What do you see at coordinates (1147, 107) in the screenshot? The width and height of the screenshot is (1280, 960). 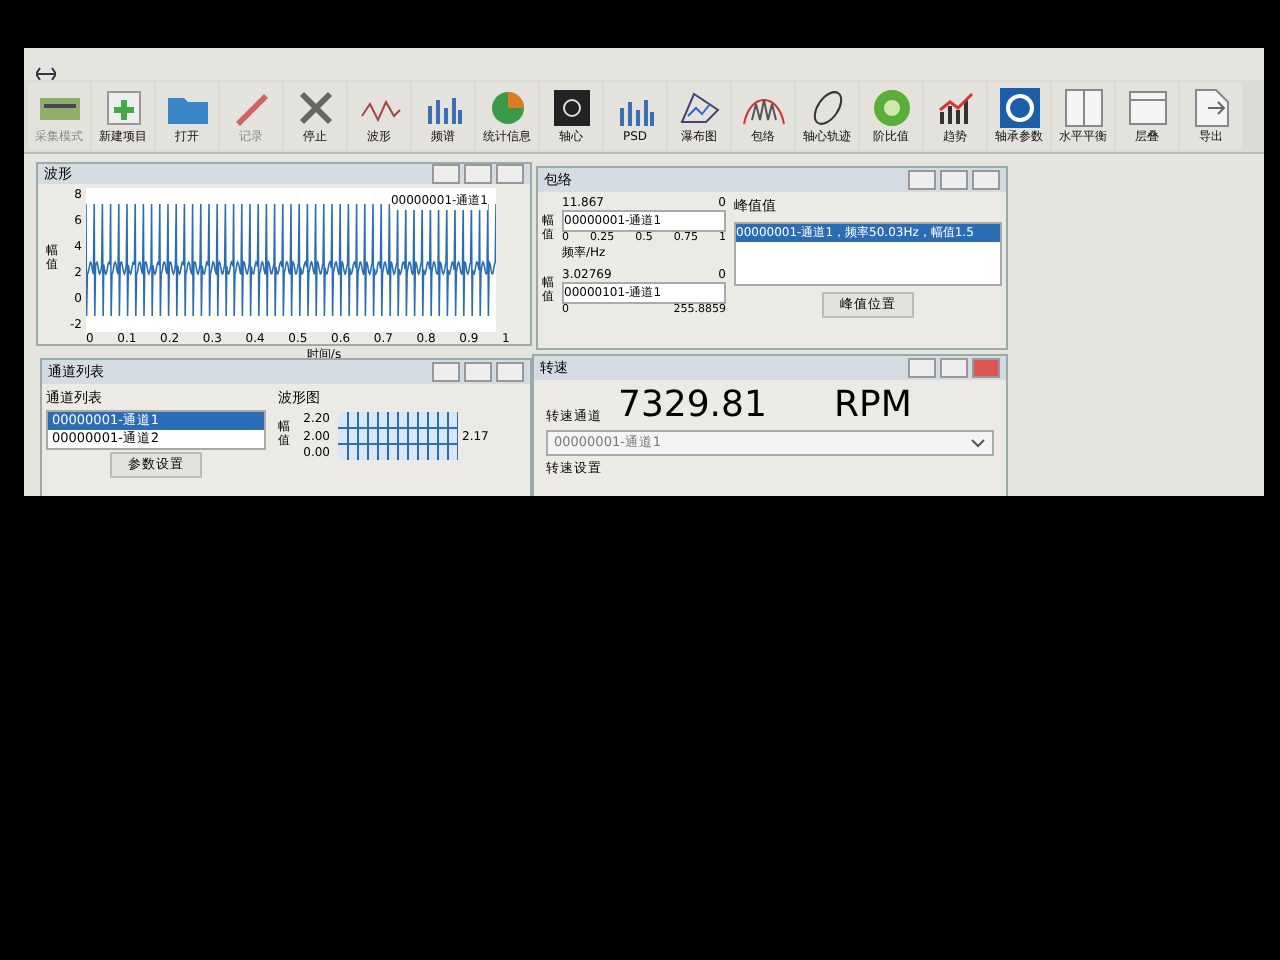 I see `layers-icon` at bounding box center [1147, 107].